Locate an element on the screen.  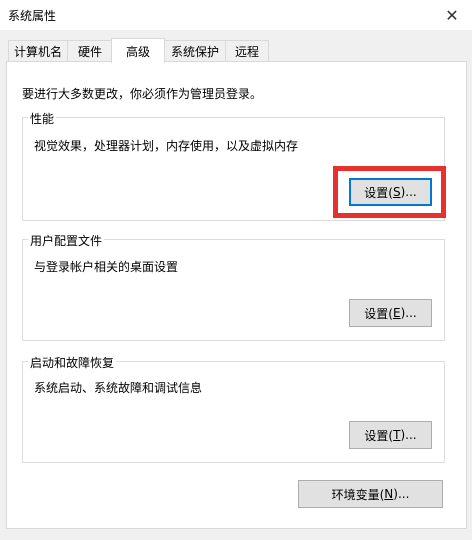
close-icon: ✕ is located at coordinates (452, 15).